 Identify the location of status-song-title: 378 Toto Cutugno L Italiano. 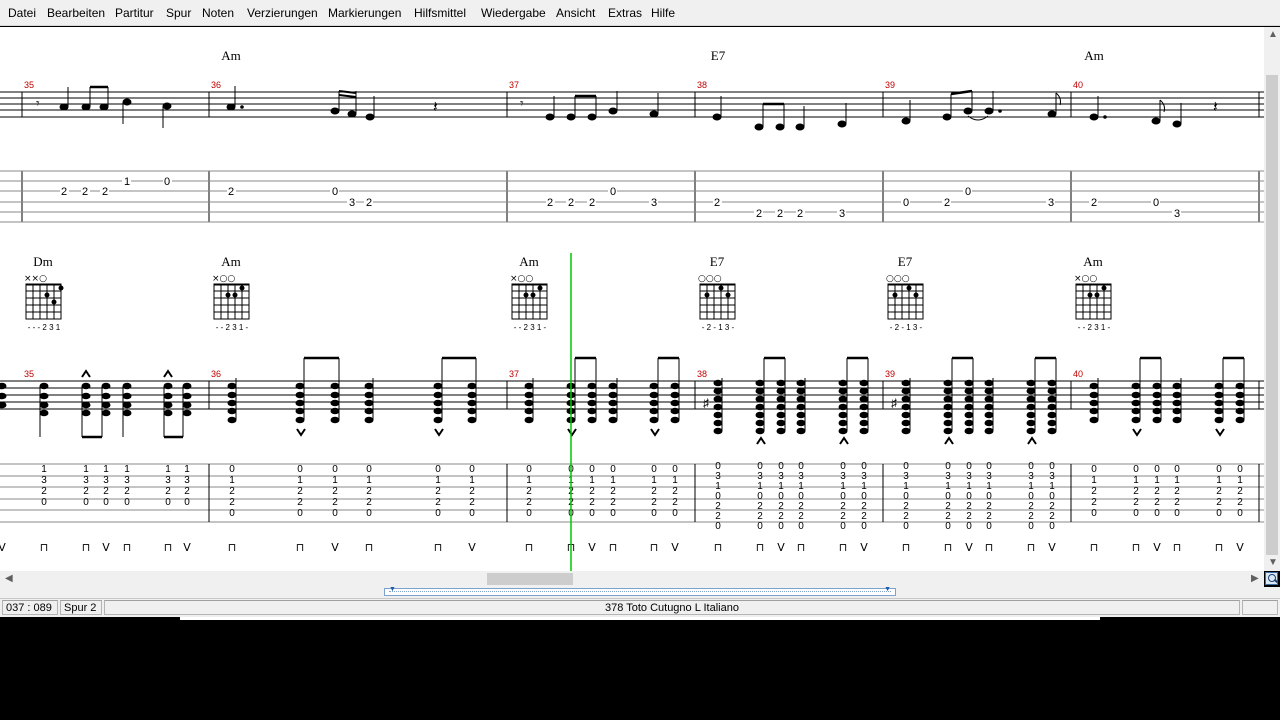
(672, 607).